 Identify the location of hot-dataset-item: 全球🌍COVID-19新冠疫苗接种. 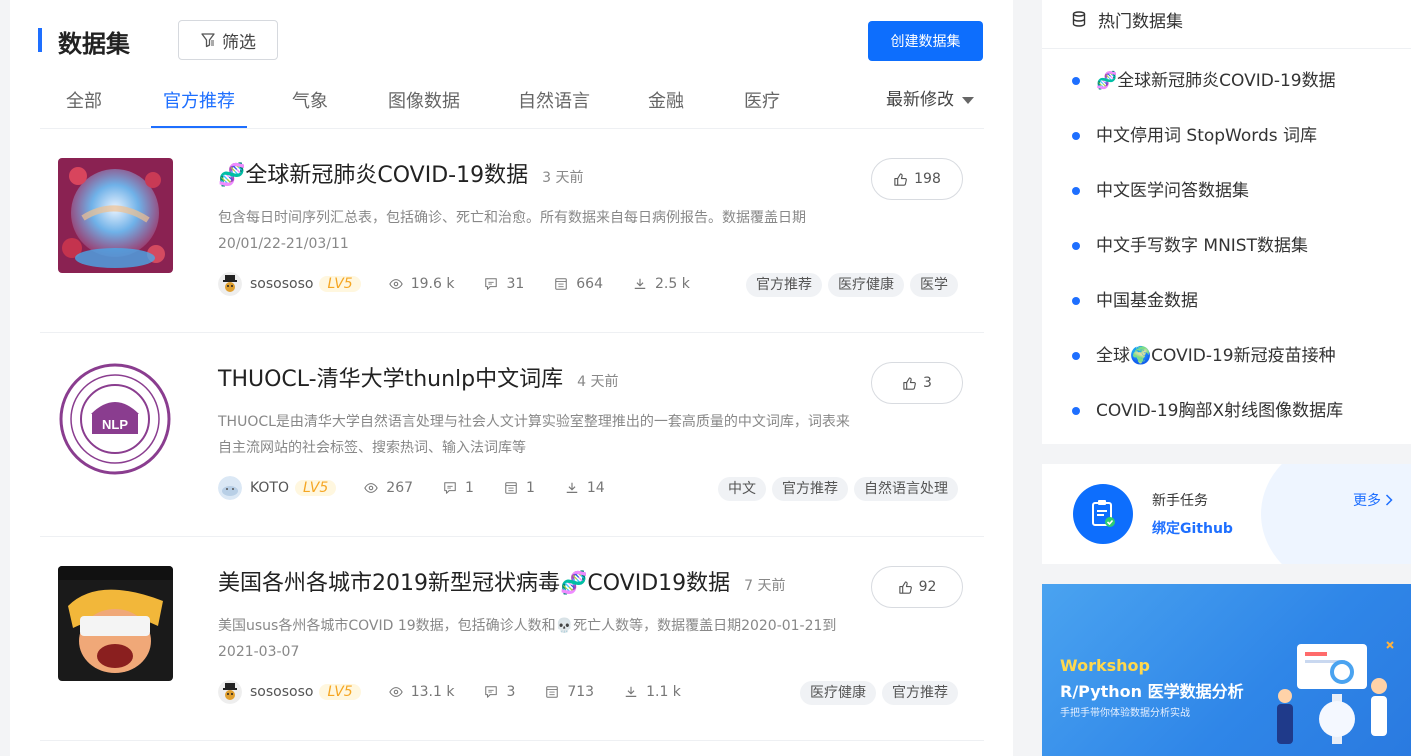
(1207, 368).